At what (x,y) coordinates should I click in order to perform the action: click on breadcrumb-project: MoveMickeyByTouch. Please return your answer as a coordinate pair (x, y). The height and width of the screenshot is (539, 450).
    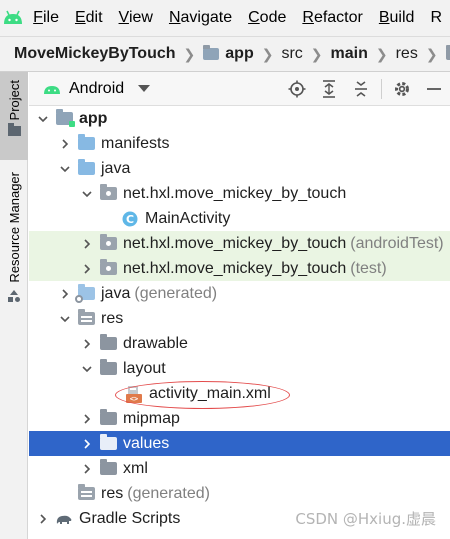
    Looking at the image, I should click on (95, 54).